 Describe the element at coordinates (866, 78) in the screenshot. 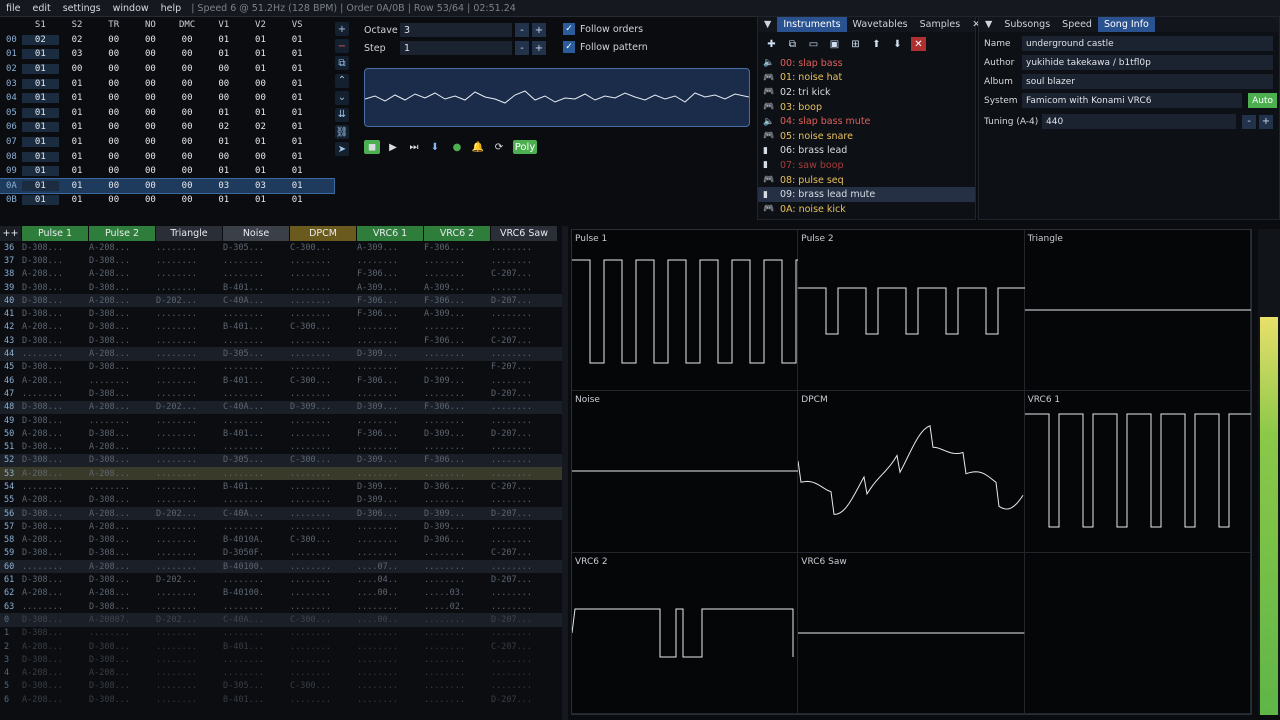

I see `instrument-item: 🎮 01: noise hat` at that location.